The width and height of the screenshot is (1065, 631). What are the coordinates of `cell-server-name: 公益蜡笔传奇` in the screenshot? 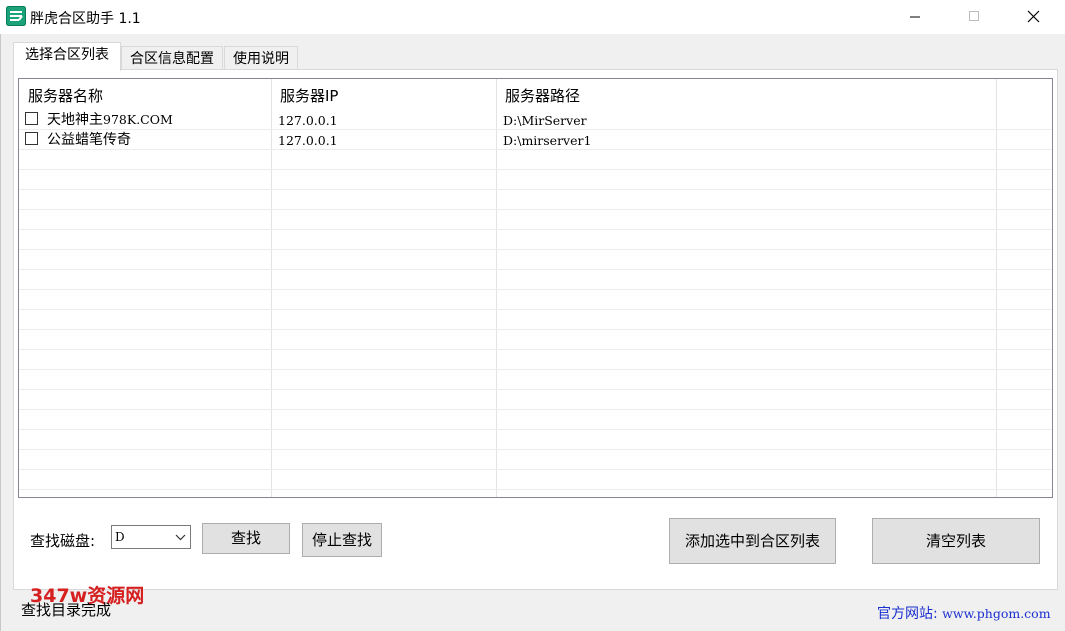 It's located at (89, 140).